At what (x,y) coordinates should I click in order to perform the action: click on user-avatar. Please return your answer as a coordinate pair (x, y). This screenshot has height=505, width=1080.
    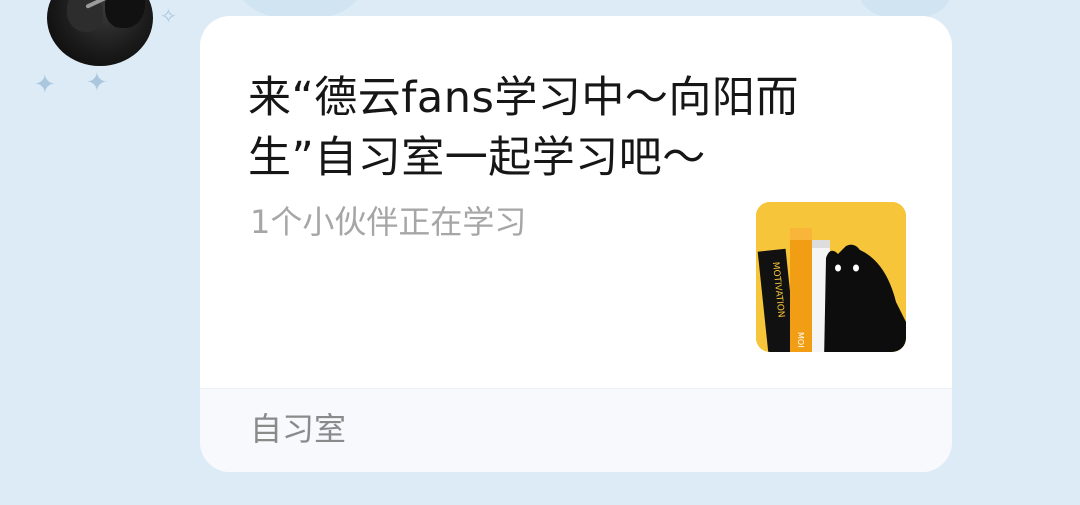
    Looking at the image, I should click on (100, 33).